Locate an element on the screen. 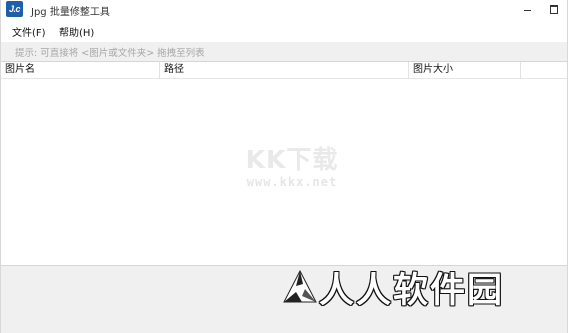 The width and height of the screenshot is (568, 333). maximize-button is located at coordinates (554, 10).